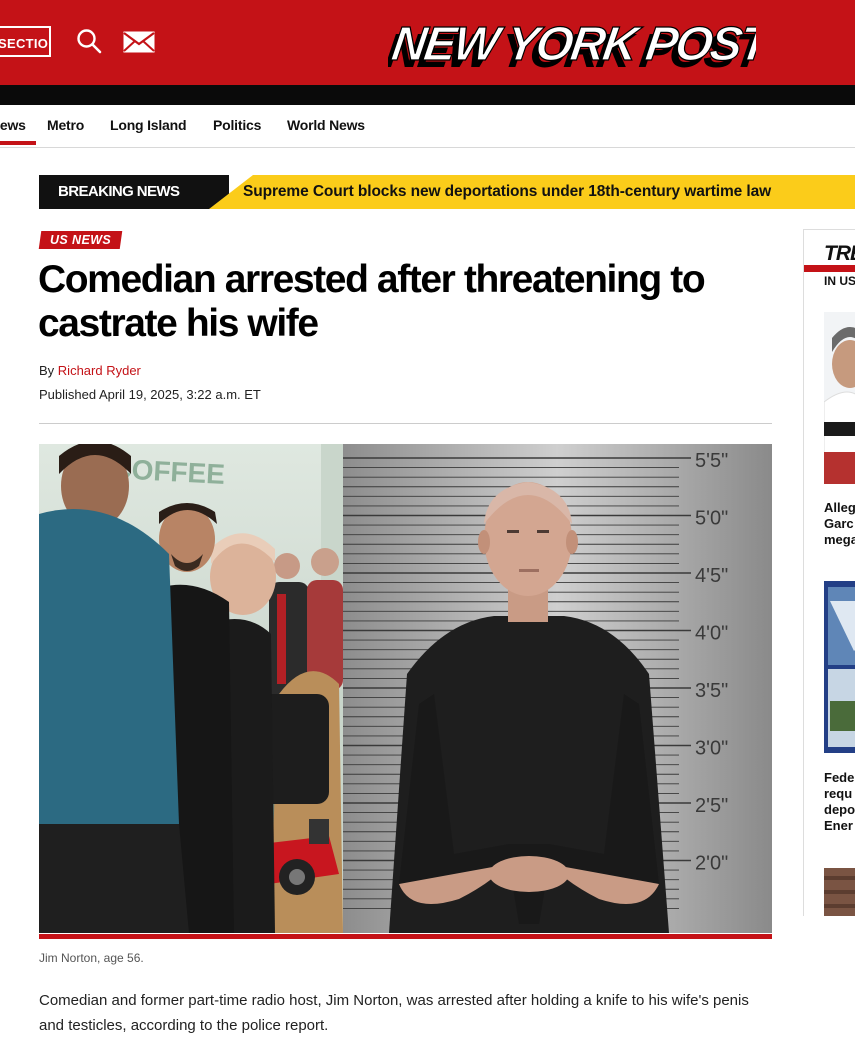 This screenshot has height=1046, width=855. I want to click on photo-caption: Jim Norton, age 56., so click(91, 958).